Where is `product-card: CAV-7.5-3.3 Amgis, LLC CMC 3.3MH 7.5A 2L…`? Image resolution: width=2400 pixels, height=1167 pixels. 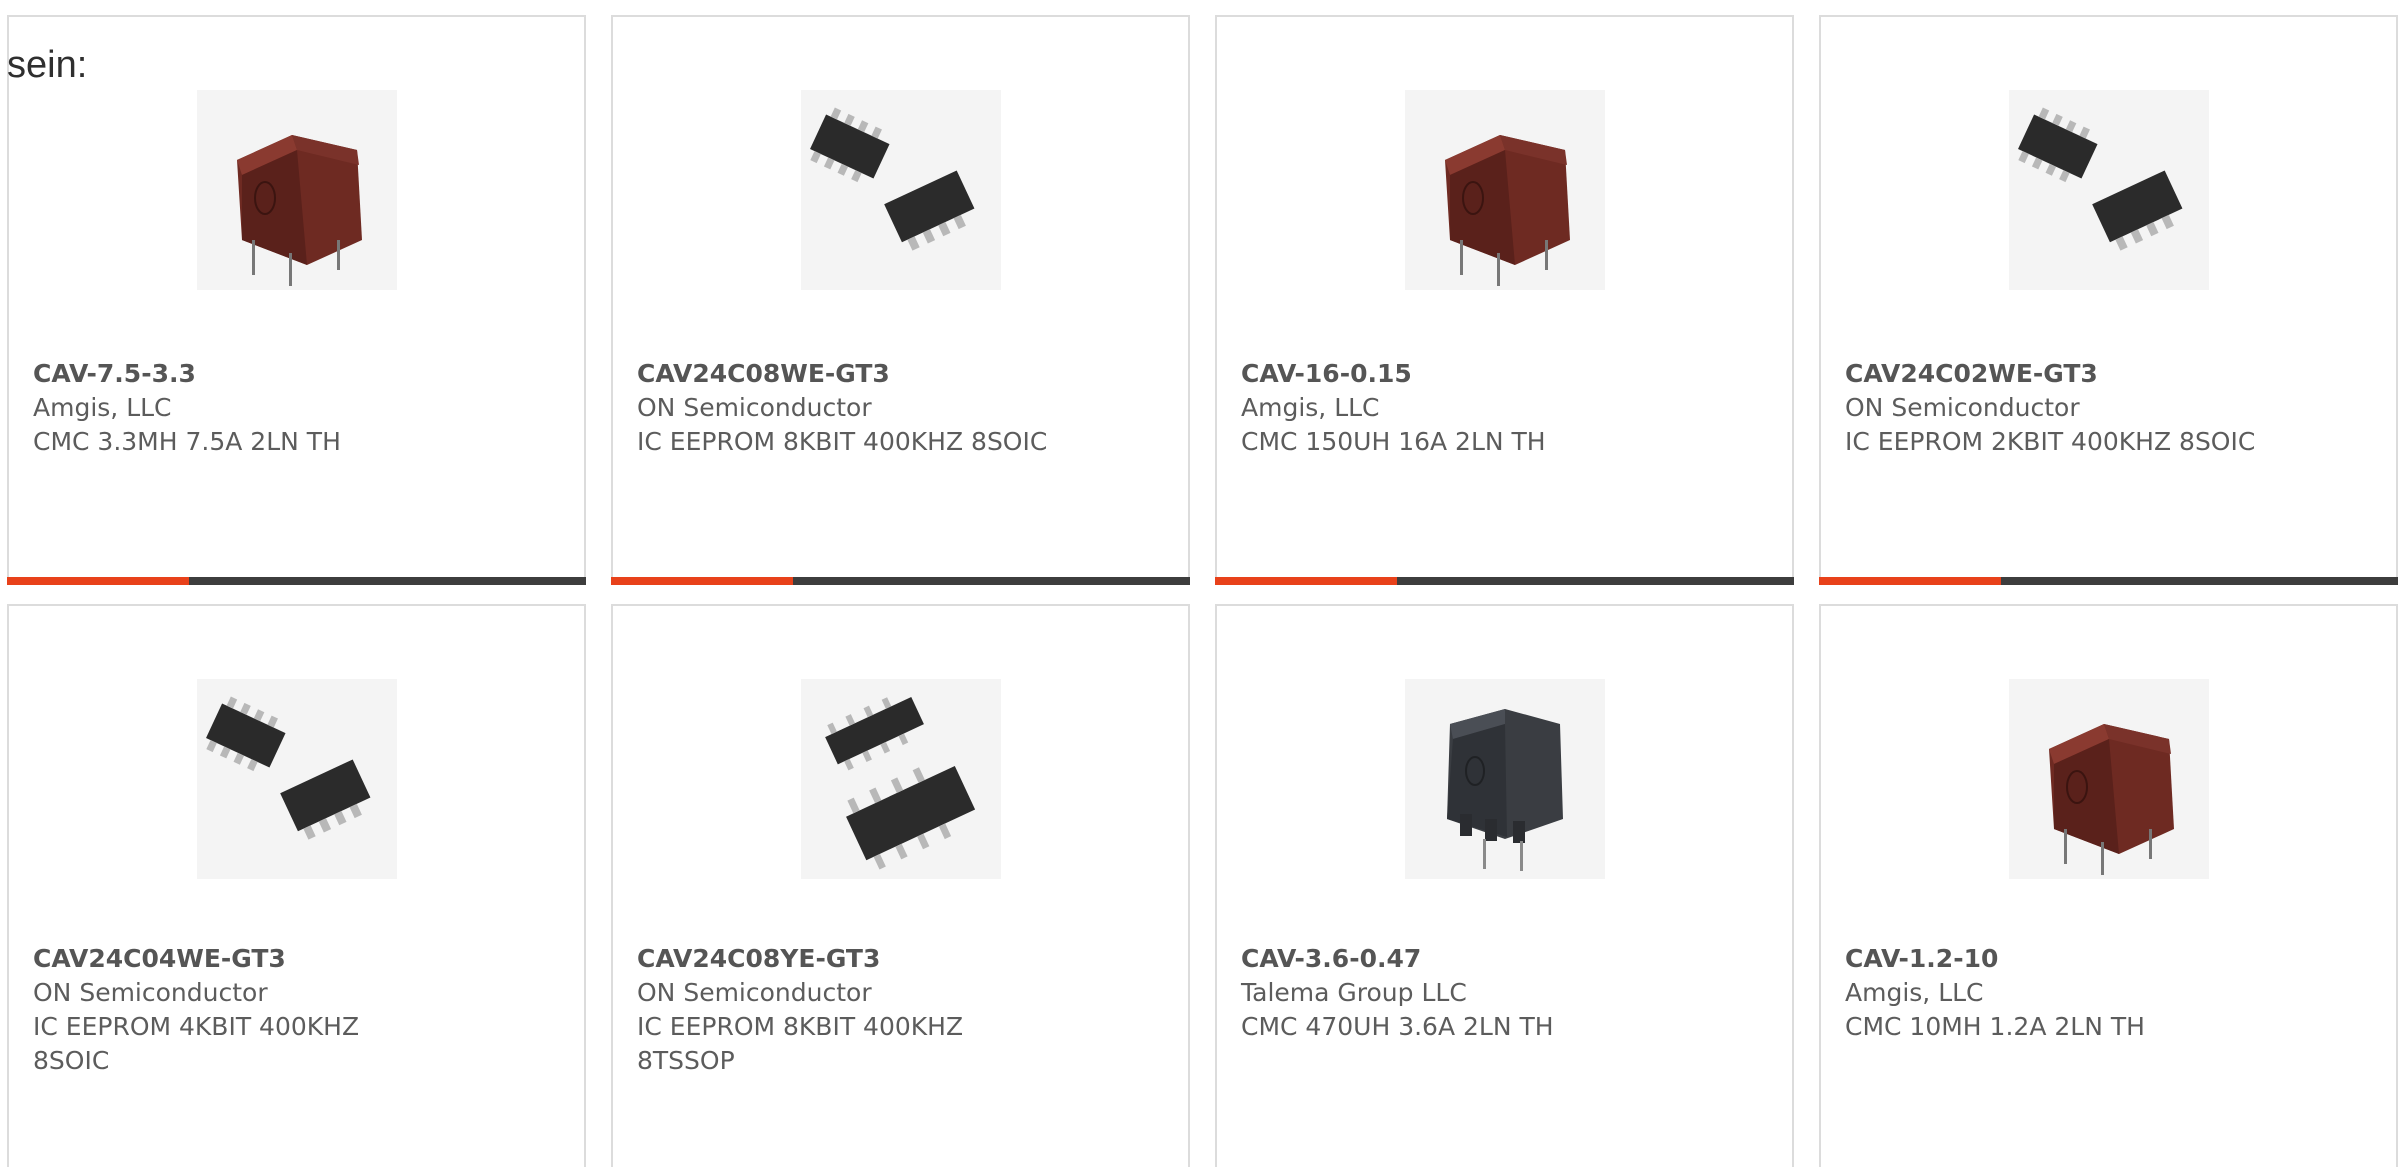 product-card: CAV-7.5-3.3 Amgis, LLC CMC 3.3MH 7.5A 2L… is located at coordinates (296, 300).